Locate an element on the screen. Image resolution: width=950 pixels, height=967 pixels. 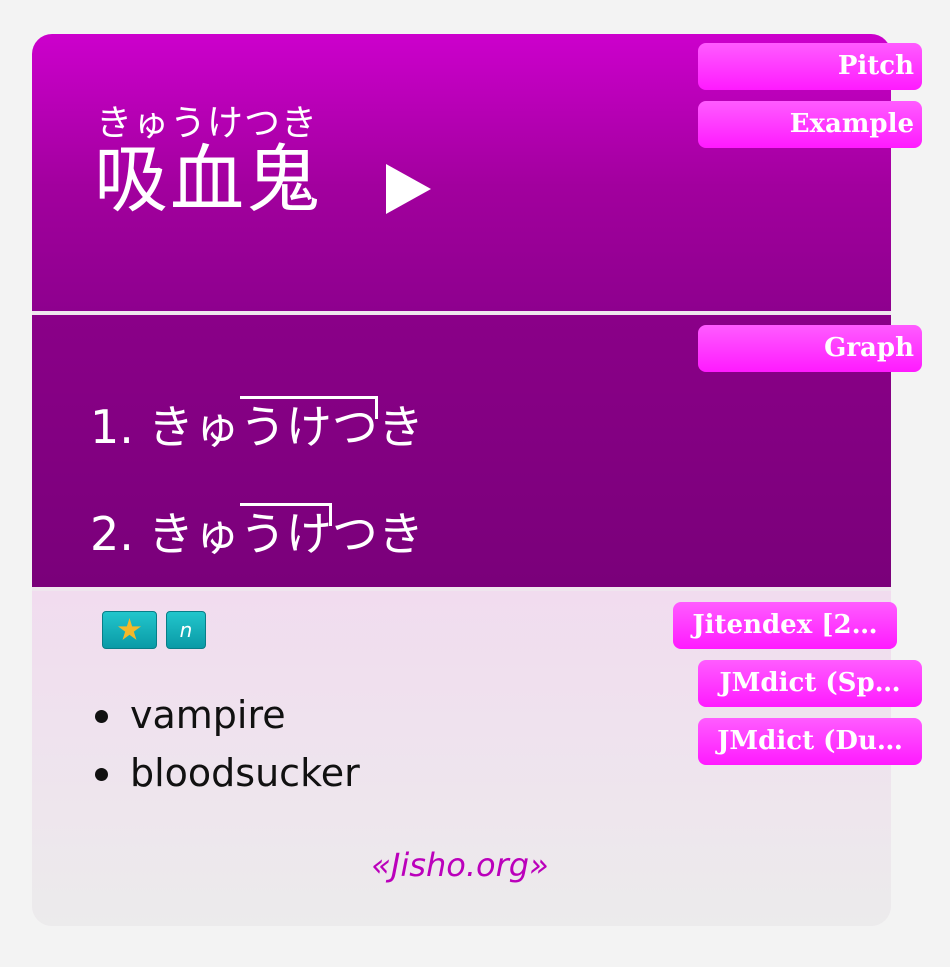
star-icon is located at coordinates (129, 629).